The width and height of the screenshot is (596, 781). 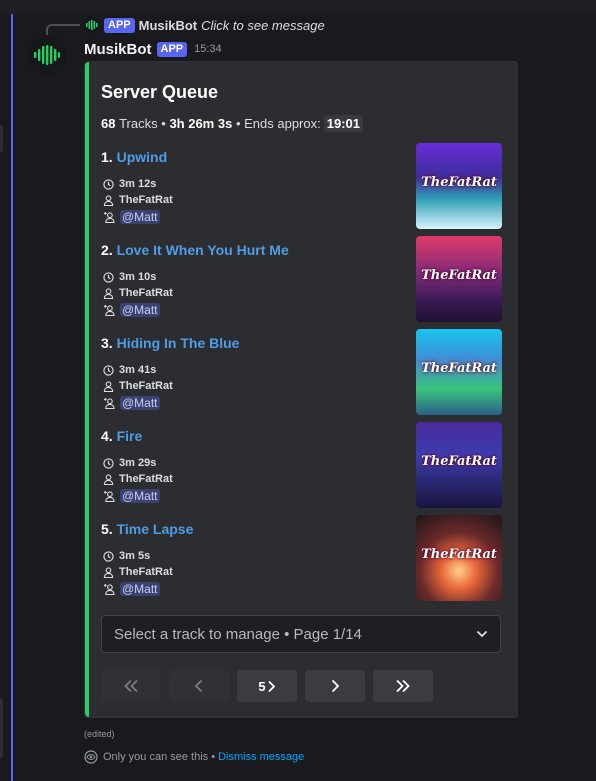 What do you see at coordinates (107, 343) in the screenshot?
I see `track-number: 3.` at bounding box center [107, 343].